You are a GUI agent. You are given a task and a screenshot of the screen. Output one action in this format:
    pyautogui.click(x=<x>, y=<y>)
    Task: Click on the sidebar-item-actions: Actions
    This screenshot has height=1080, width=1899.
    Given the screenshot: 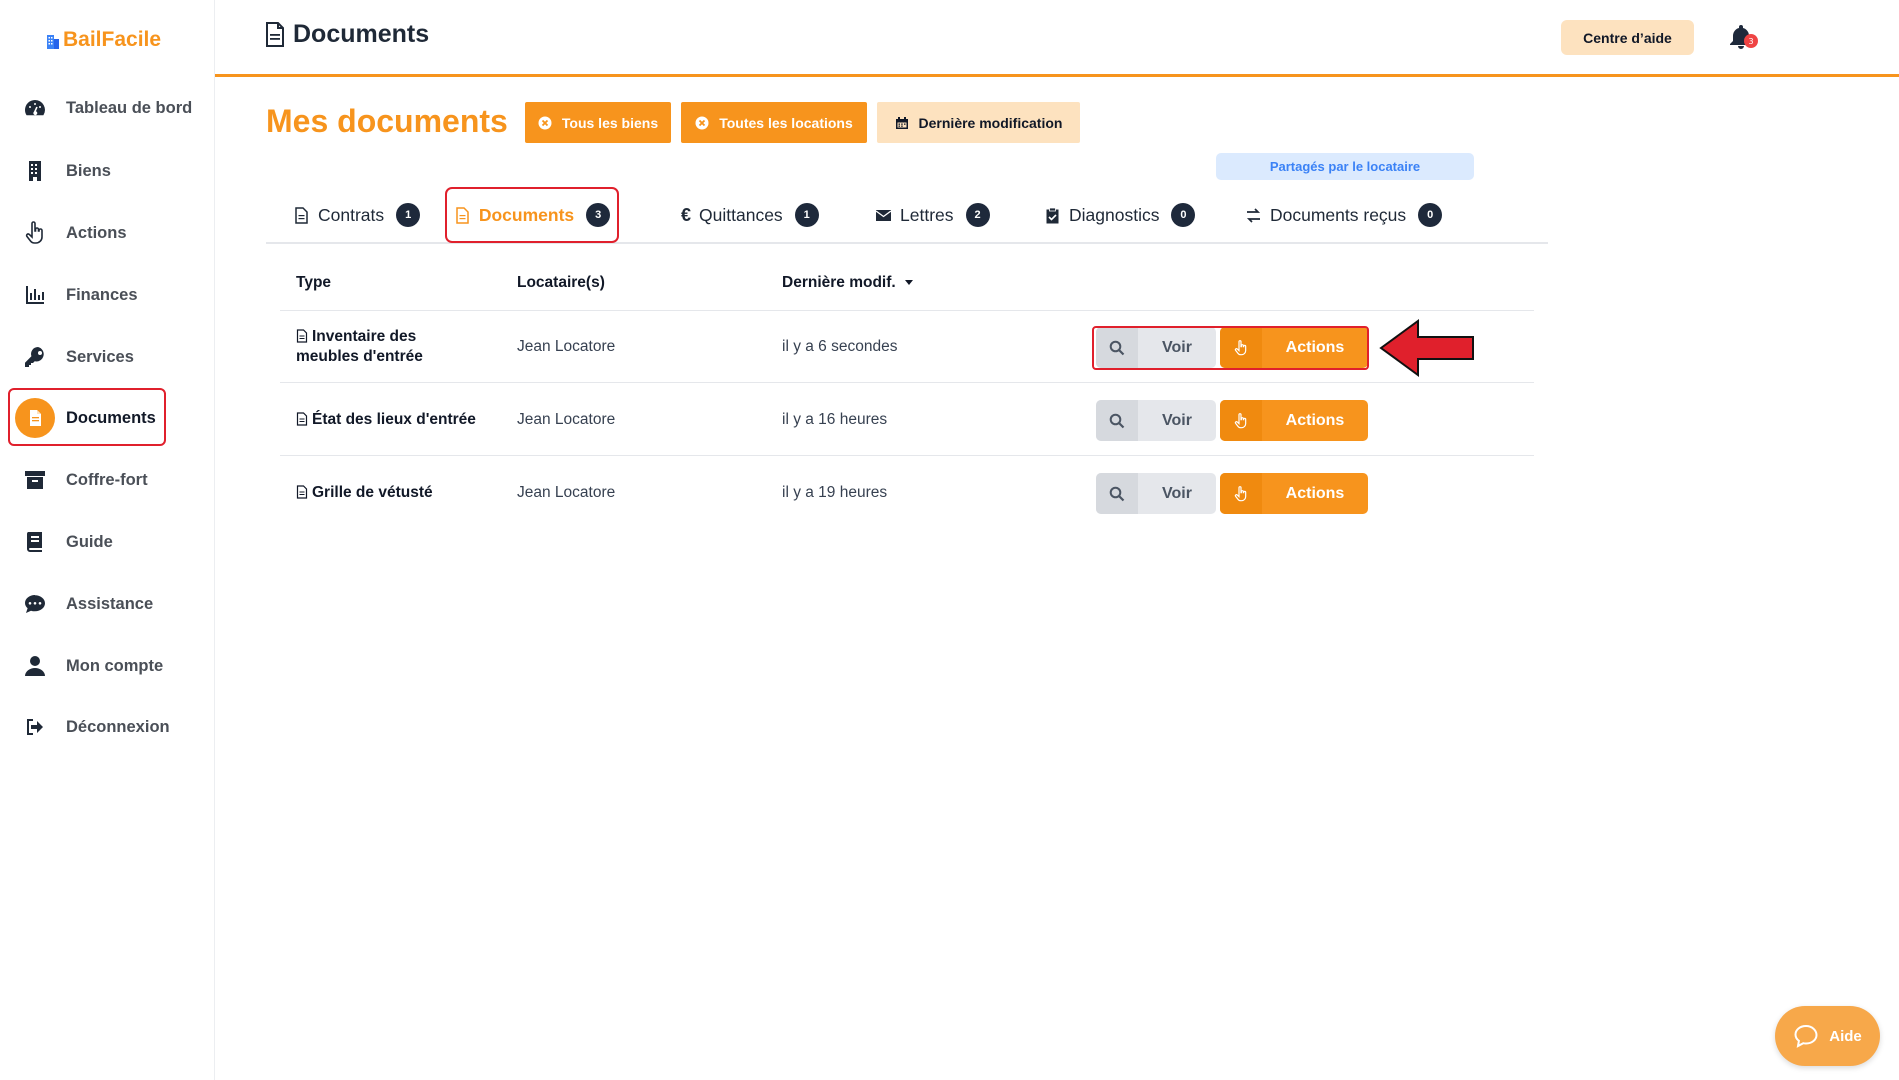 What is the action you would take?
    pyautogui.click(x=107, y=233)
    